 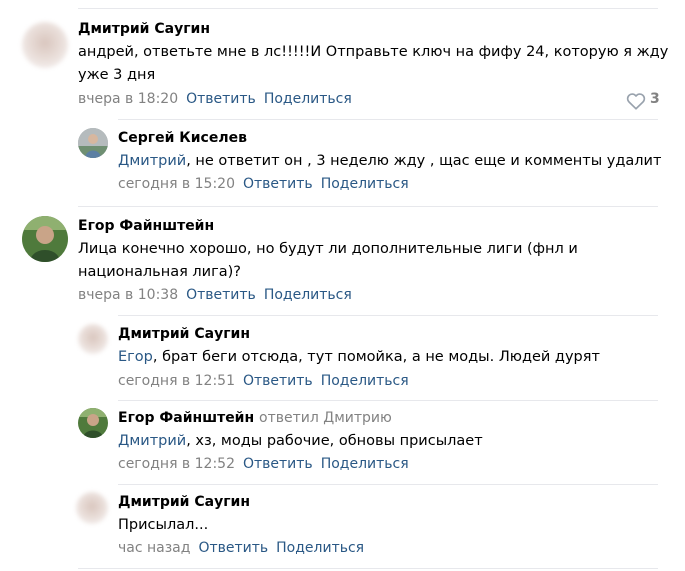 What do you see at coordinates (655, 99) in the screenshot?
I see `like-count: 3` at bounding box center [655, 99].